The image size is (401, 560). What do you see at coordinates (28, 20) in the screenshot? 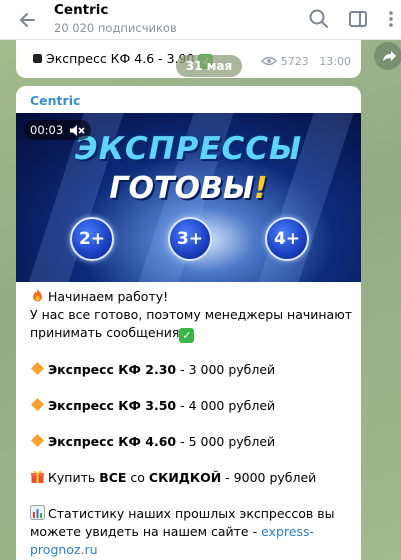
I see `back-arrow-icon` at bounding box center [28, 20].